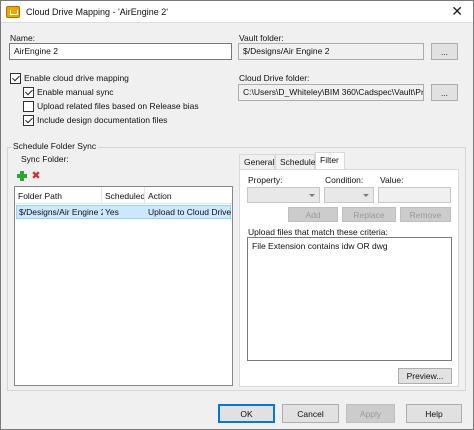  Describe the element at coordinates (274, 78) in the screenshot. I see `cloud-drive-folder-label: Cloud Drive folder:` at that location.